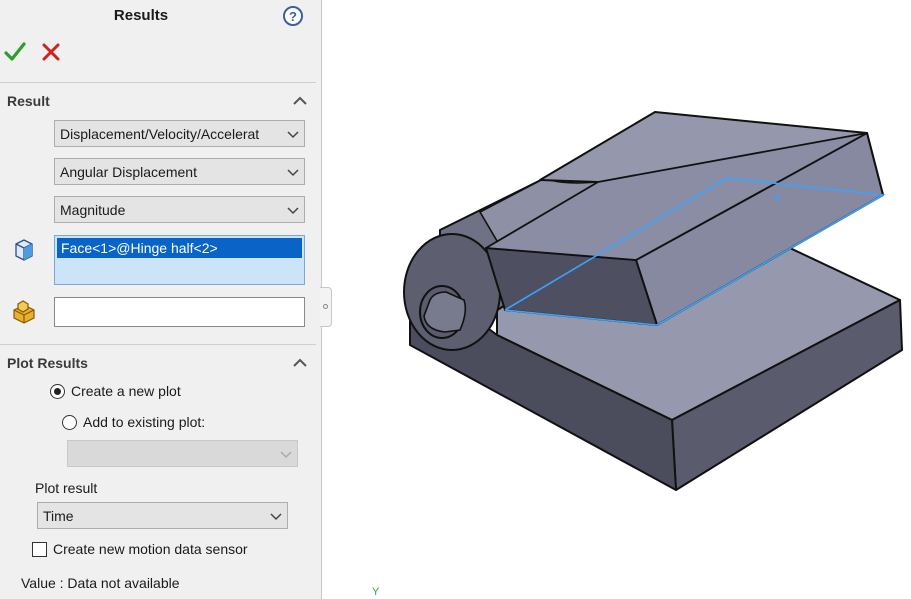  Describe the element at coordinates (51, 52) in the screenshot. I see `close-icon` at that location.